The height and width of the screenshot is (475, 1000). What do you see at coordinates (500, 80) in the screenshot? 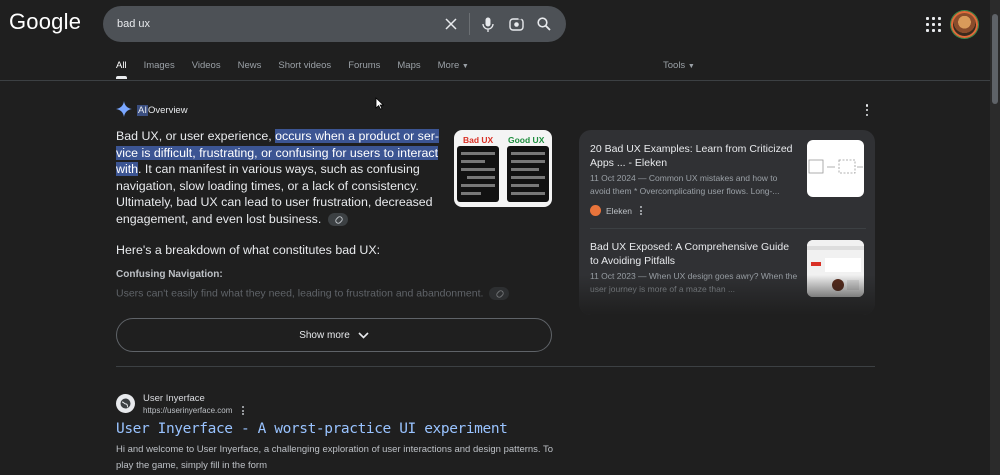
I see `header-divider` at bounding box center [500, 80].